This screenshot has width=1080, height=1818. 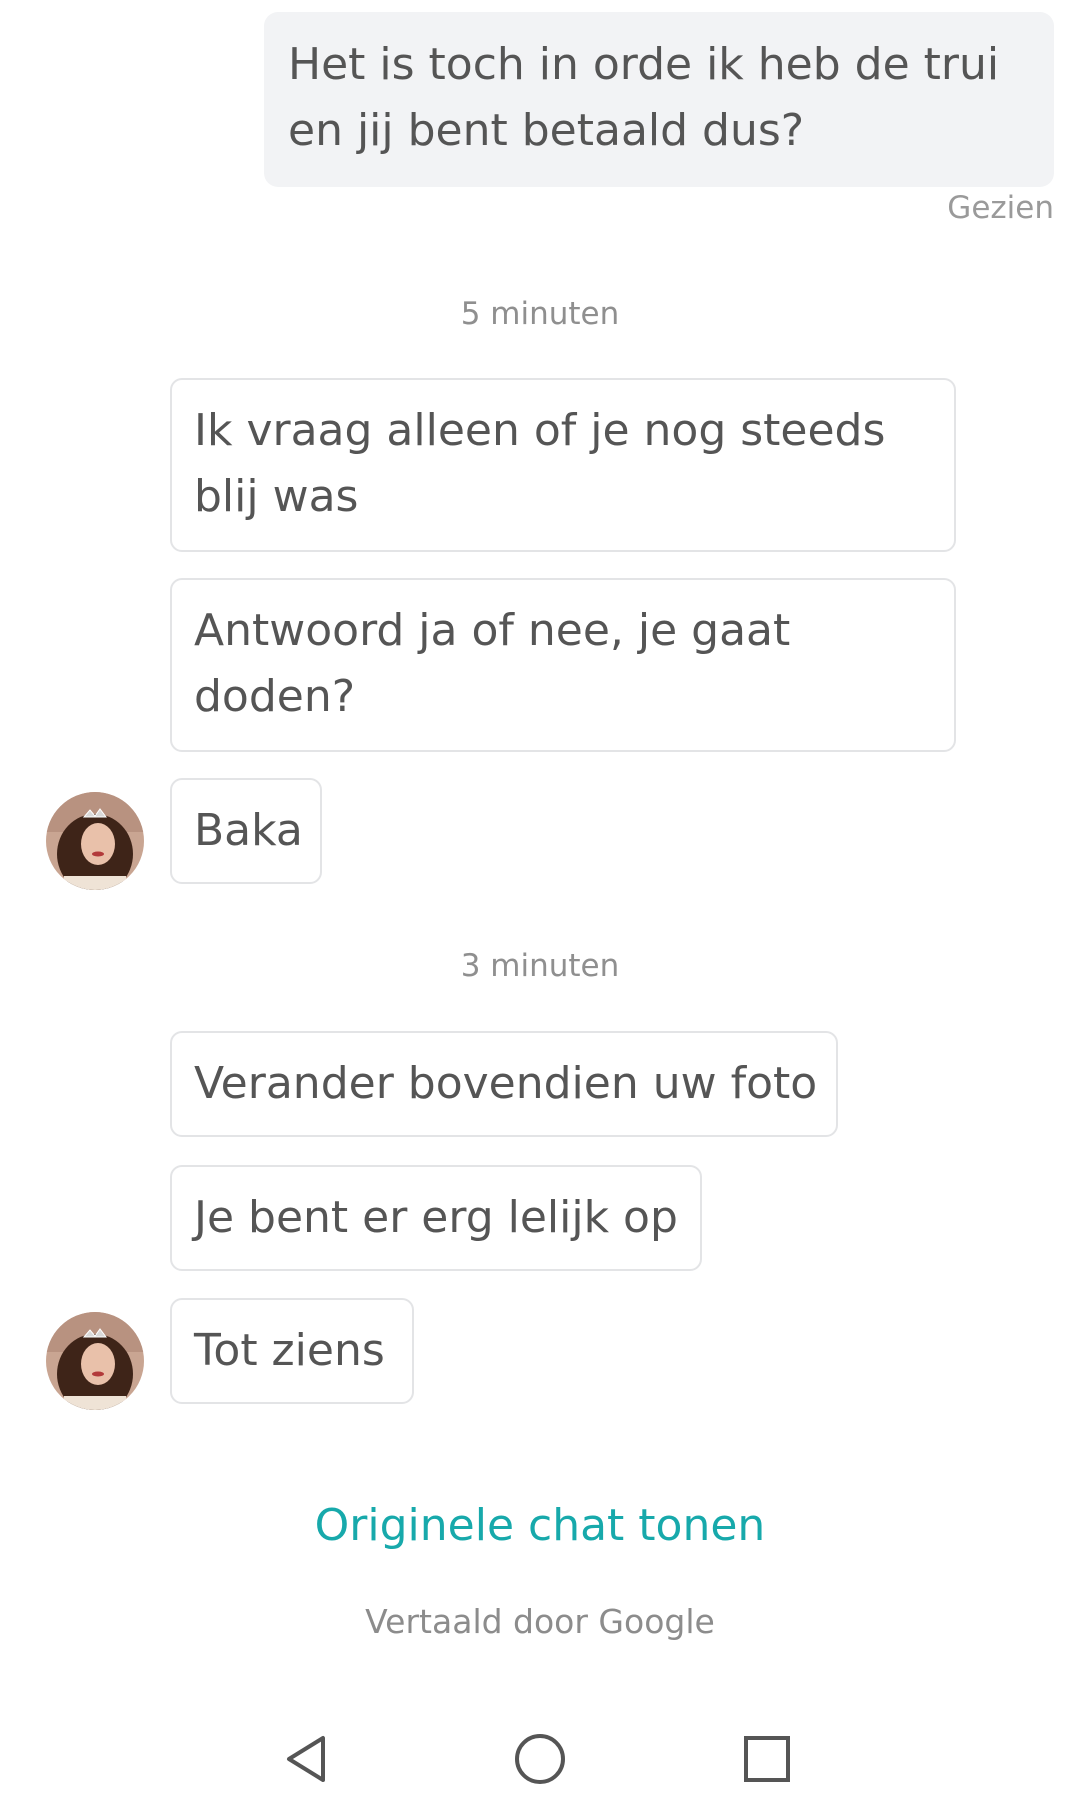 What do you see at coordinates (540, 314) in the screenshot?
I see `time-separator: 5 minuten` at bounding box center [540, 314].